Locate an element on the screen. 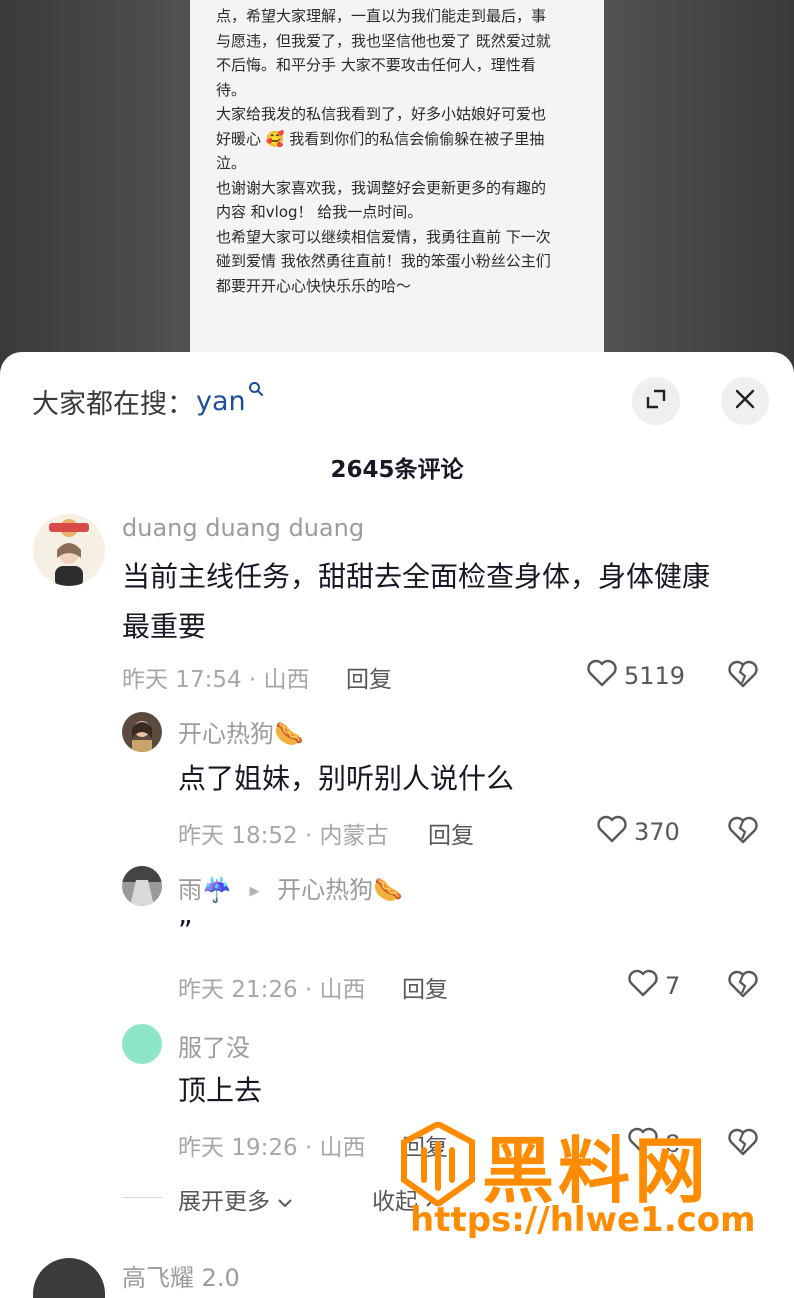  reply-text: 顶上去 is located at coordinates (220, 1090).